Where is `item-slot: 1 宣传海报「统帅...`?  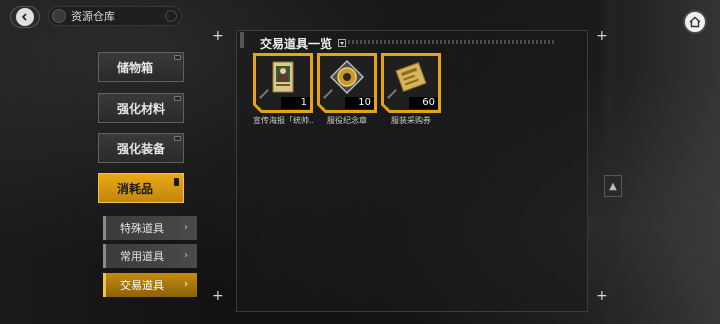 item-slot: 1 宣传海报「统帅... is located at coordinates (283, 90).